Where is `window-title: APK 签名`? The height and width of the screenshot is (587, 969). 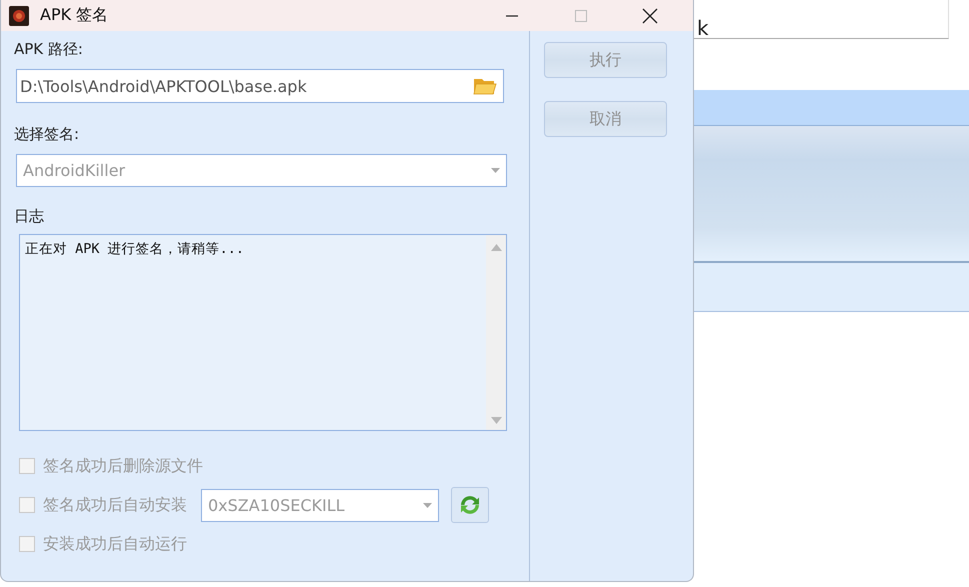 window-title: APK 签名 is located at coordinates (74, 15).